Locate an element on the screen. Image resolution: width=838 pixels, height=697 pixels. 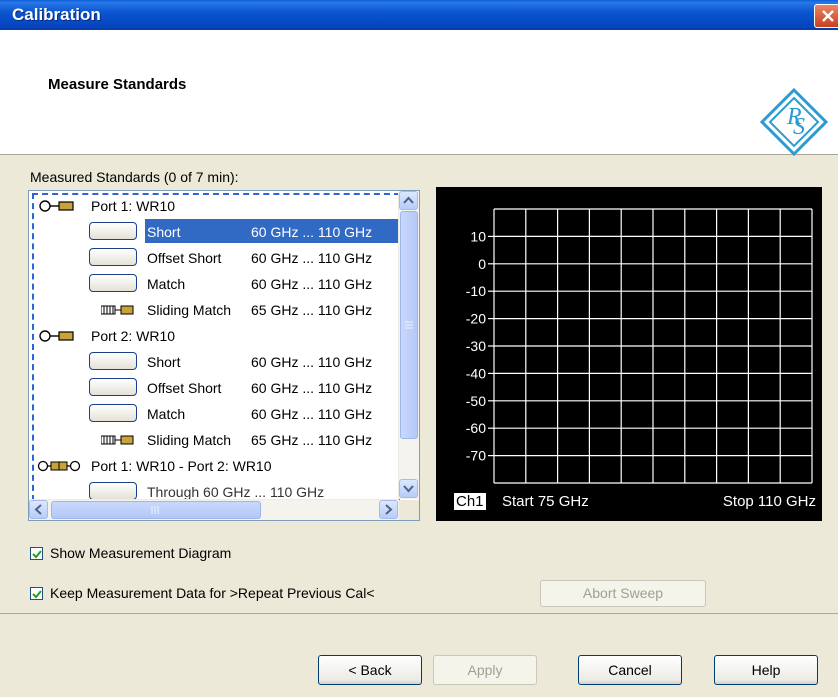
y-tick-label: -40 is located at coordinates (476, 373).